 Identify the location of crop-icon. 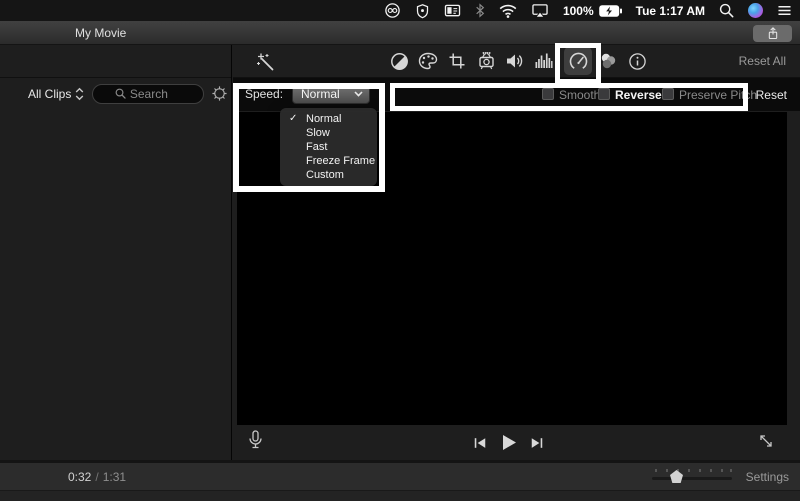
(457, 61).